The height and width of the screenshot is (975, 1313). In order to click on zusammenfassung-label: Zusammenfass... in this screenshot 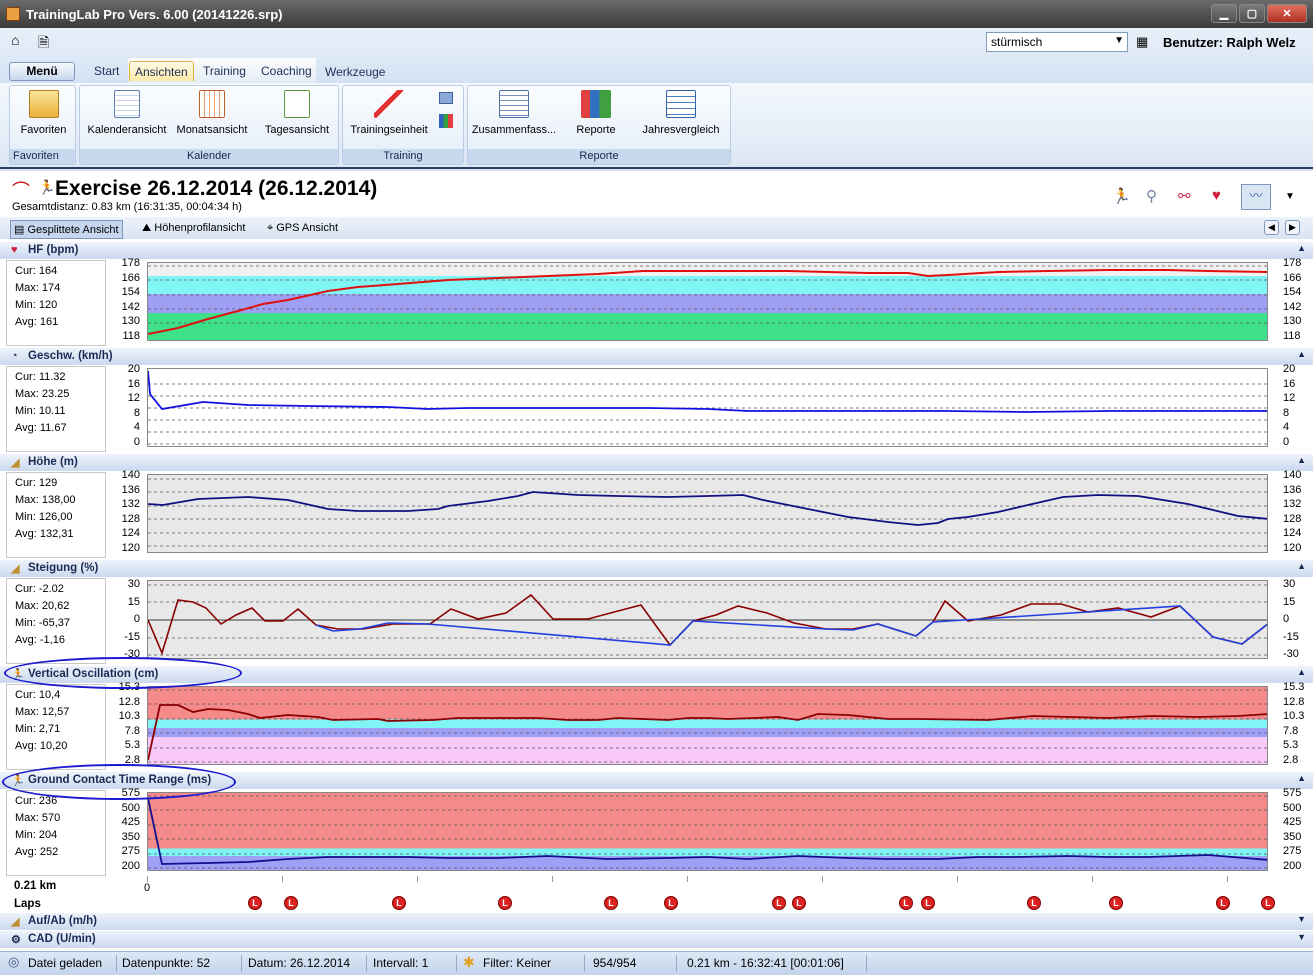, I will do `click(514, 130)`.